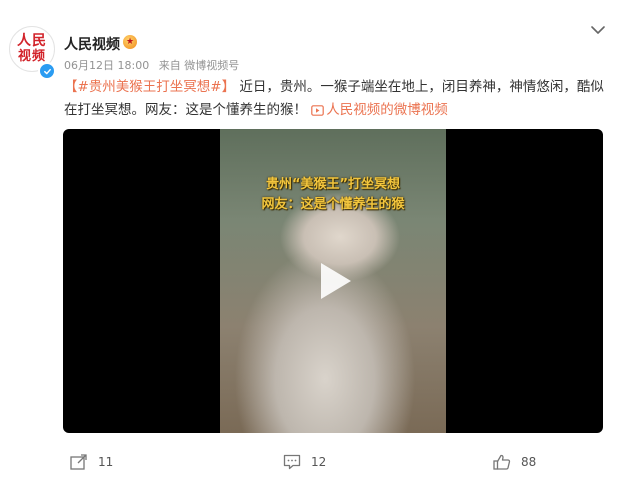 The image size is (624, 484). I want to click on video-caption-line2: 网友：这是个懂养生的猴, so click(333, 204).